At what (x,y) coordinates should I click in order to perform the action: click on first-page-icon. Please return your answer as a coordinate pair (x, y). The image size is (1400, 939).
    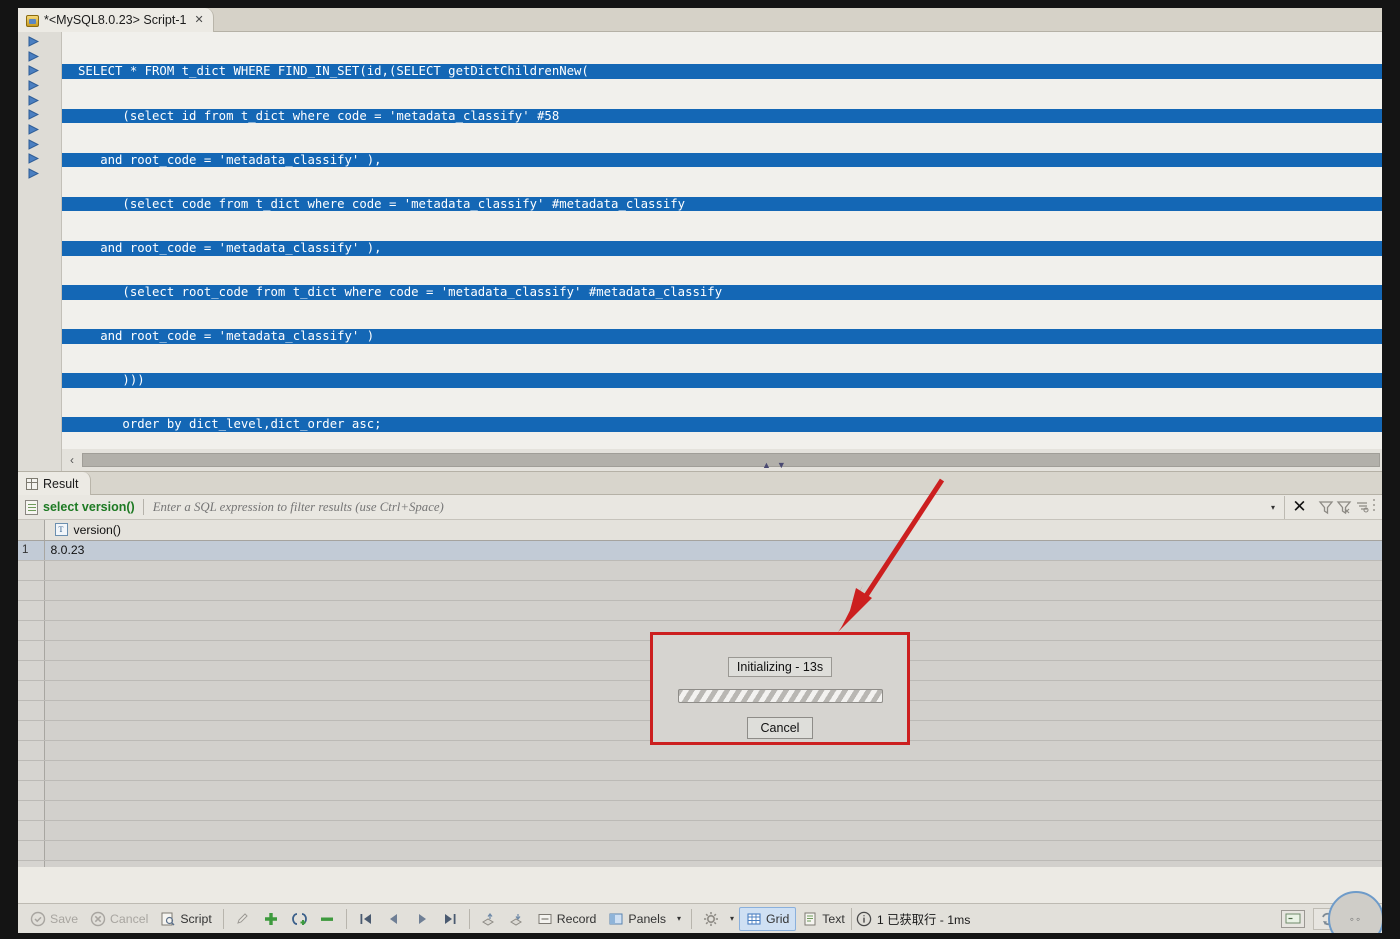
    Looking at the image, I should click on (365, 918).